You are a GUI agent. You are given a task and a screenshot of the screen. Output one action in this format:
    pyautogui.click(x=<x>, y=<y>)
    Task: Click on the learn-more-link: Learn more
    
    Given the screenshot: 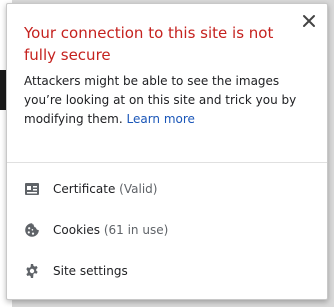 What is the action you would take?
    pyautogui.click(x=161, y=119)
    